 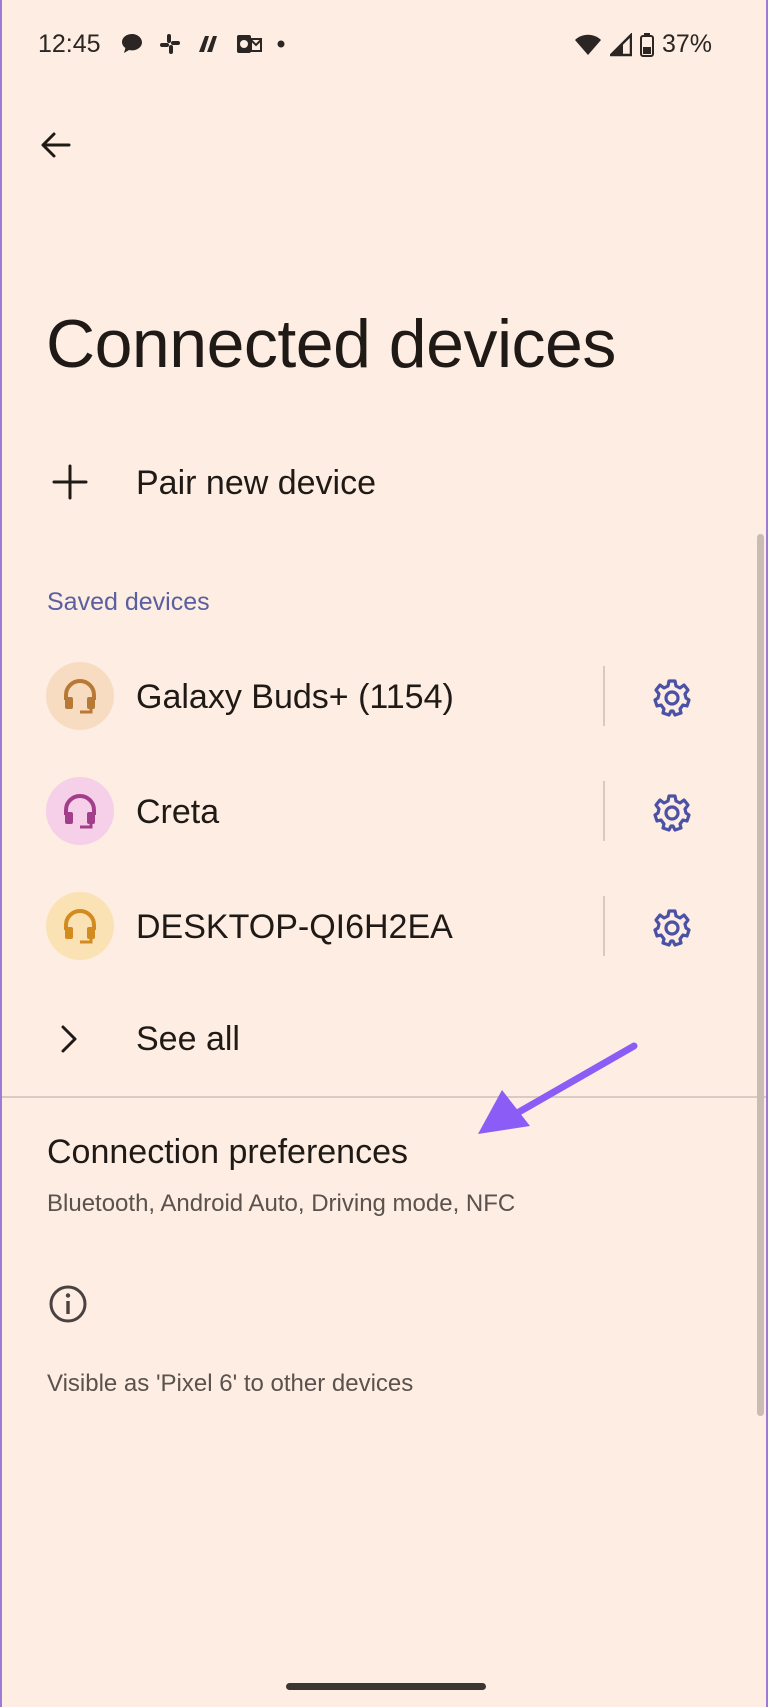 What do you see at coordinates (69, 44) in the screenshot?
I see `clock: 12:45` at bounding box center [69, 44].